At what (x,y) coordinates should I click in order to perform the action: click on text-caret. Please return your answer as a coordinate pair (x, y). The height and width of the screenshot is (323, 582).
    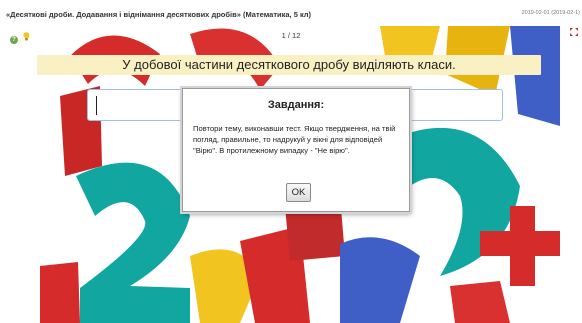
    Looking at the image, I should click on (96, 105).